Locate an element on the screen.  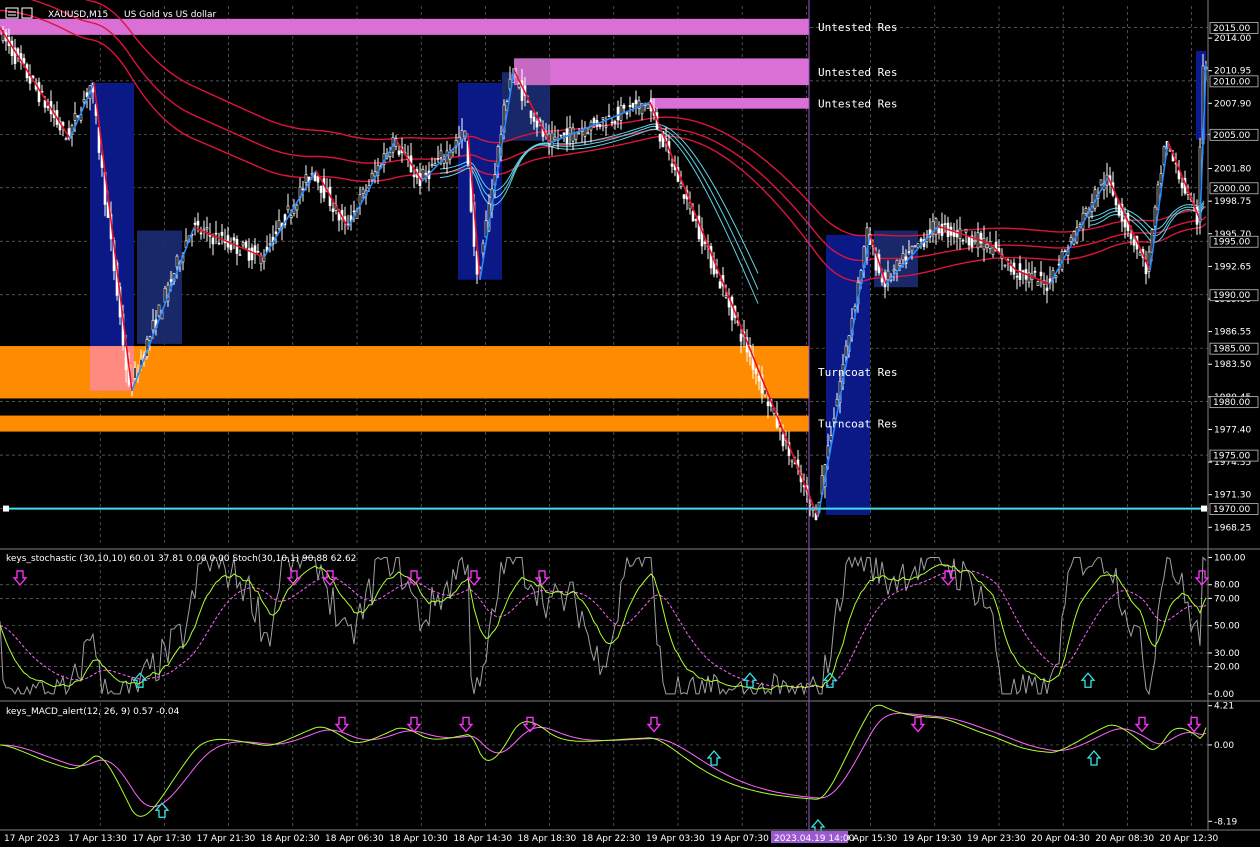
price-tick-label: 2001.80 is located at coordinates (1232, 170).